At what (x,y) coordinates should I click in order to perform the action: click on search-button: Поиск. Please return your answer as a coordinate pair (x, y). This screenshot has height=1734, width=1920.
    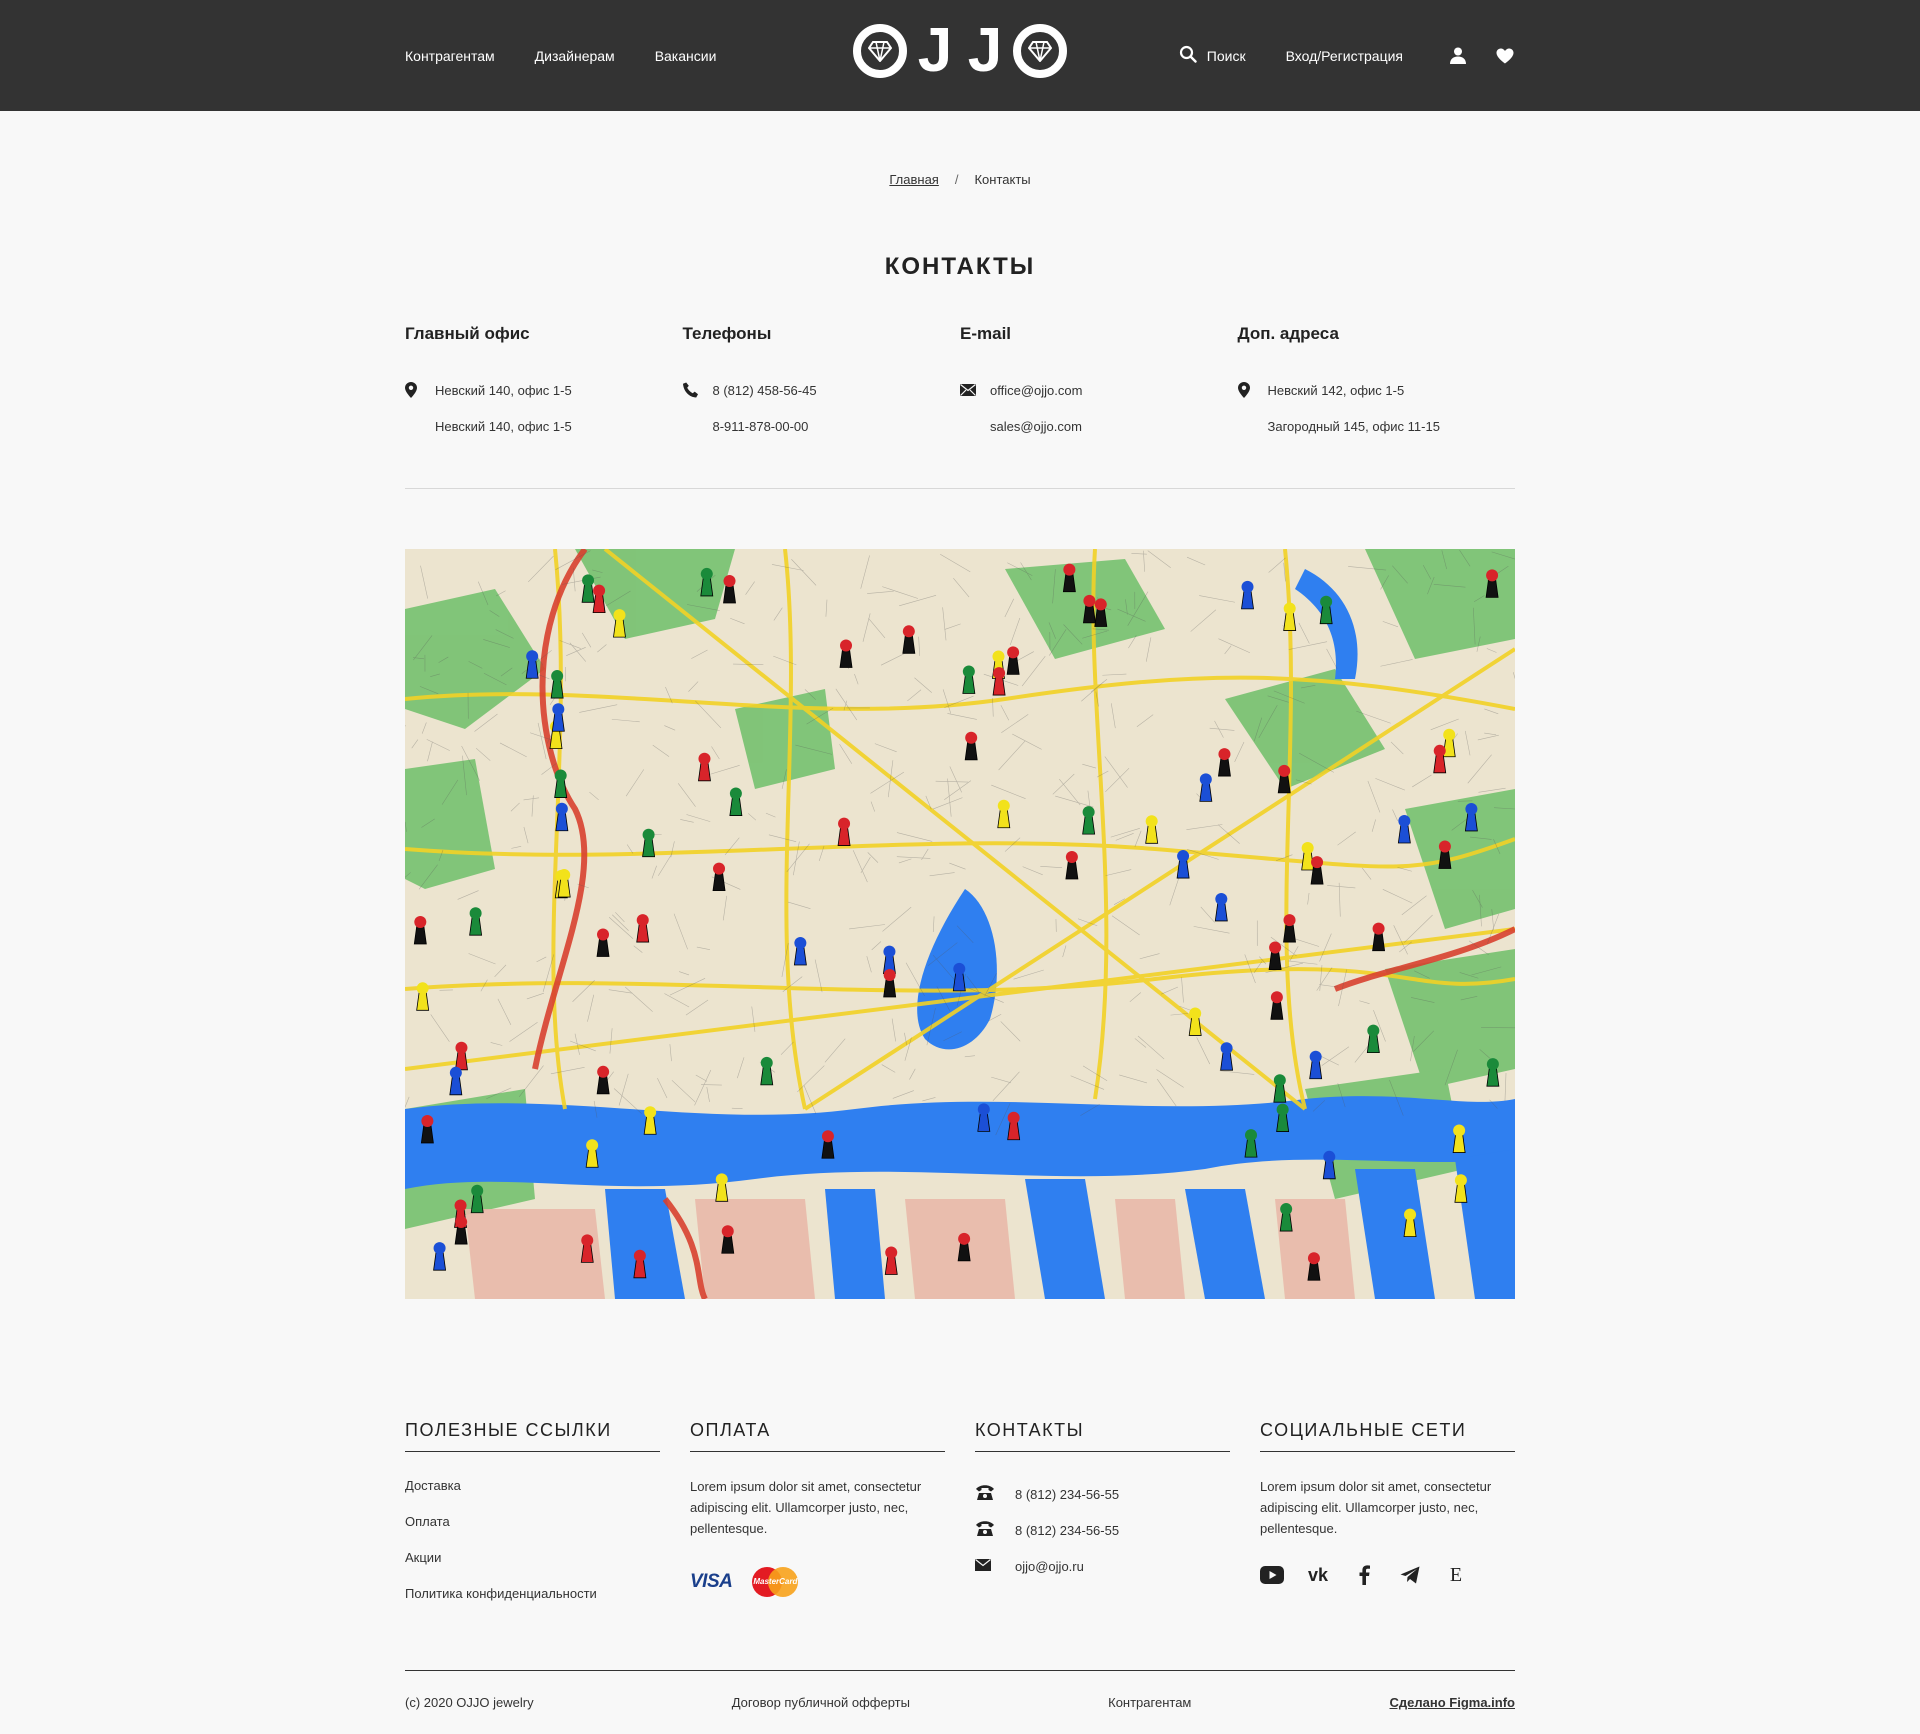
    Looking at the image, I should click on (1212, 55).